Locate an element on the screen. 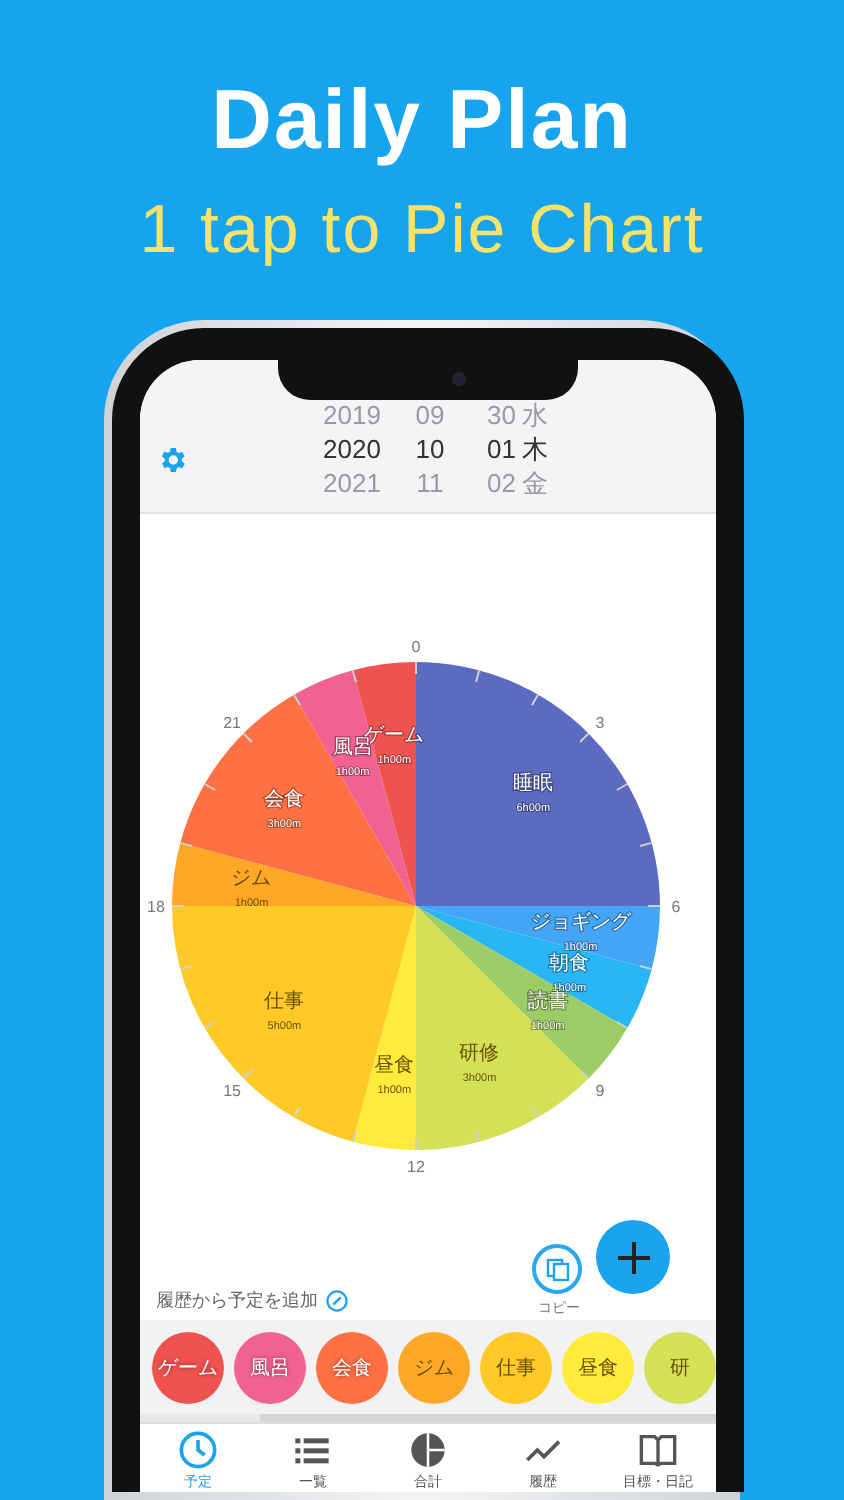  slice-label: 朝食 is located at coordinates (569, 964).